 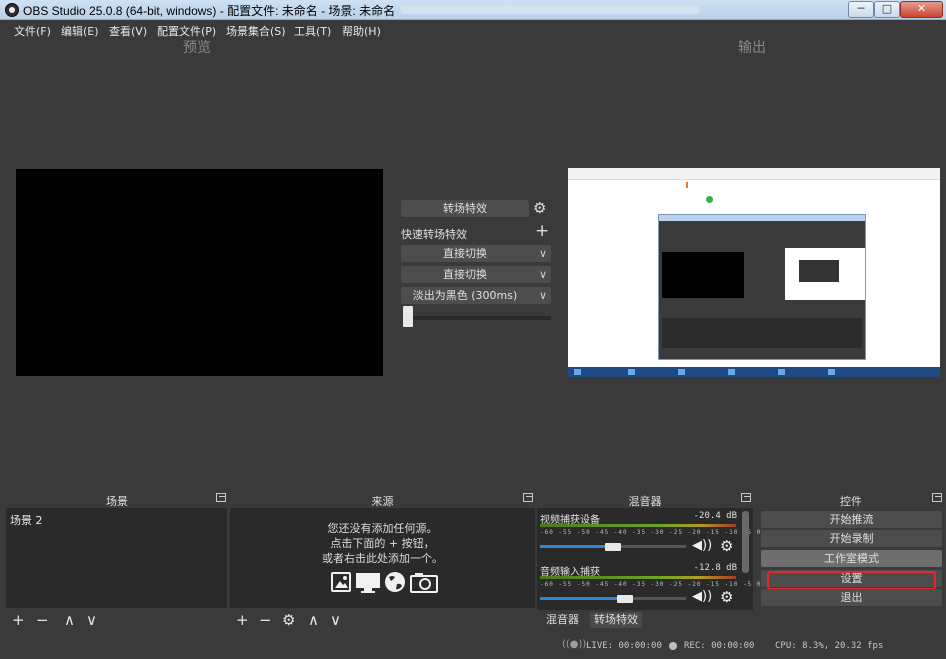 What do you see at coordinates (762, 333) in the screenshot?
I see `program-screenshot-docks` at bounding box center [762, 333].